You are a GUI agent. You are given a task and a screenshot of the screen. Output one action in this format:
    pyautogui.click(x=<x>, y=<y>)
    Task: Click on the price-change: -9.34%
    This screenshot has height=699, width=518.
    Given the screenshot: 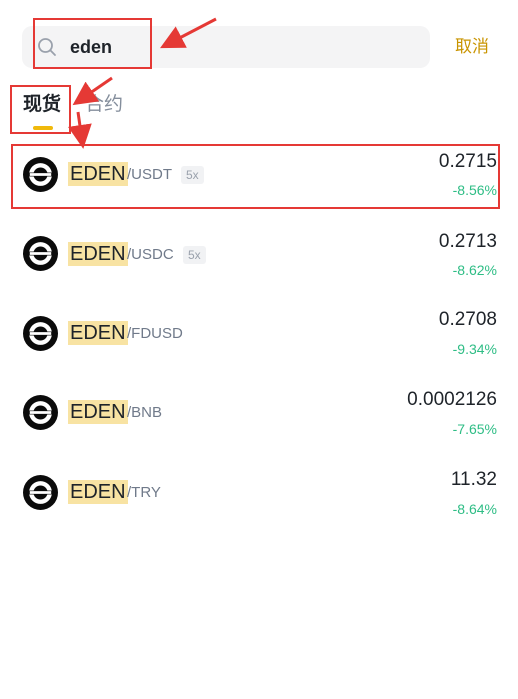 What is the action you would take?
    pyautogui.click(x=474, y=349)
    